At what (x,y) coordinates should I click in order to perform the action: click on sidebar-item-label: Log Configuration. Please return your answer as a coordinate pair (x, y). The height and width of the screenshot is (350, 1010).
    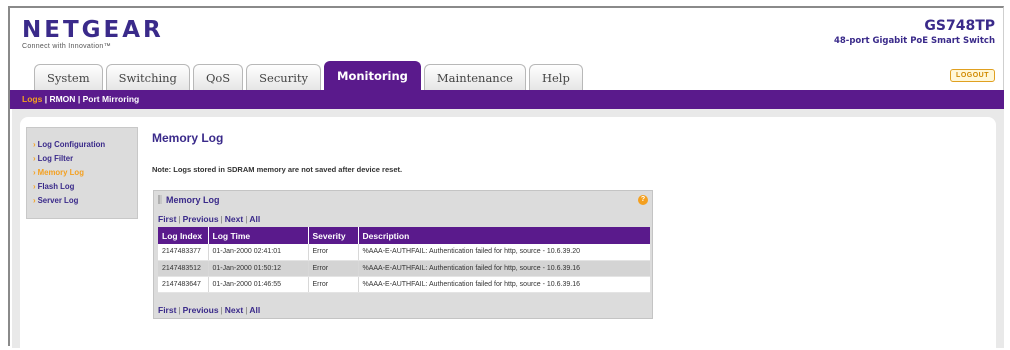
    Looking at the image, I should click on (71, 144).